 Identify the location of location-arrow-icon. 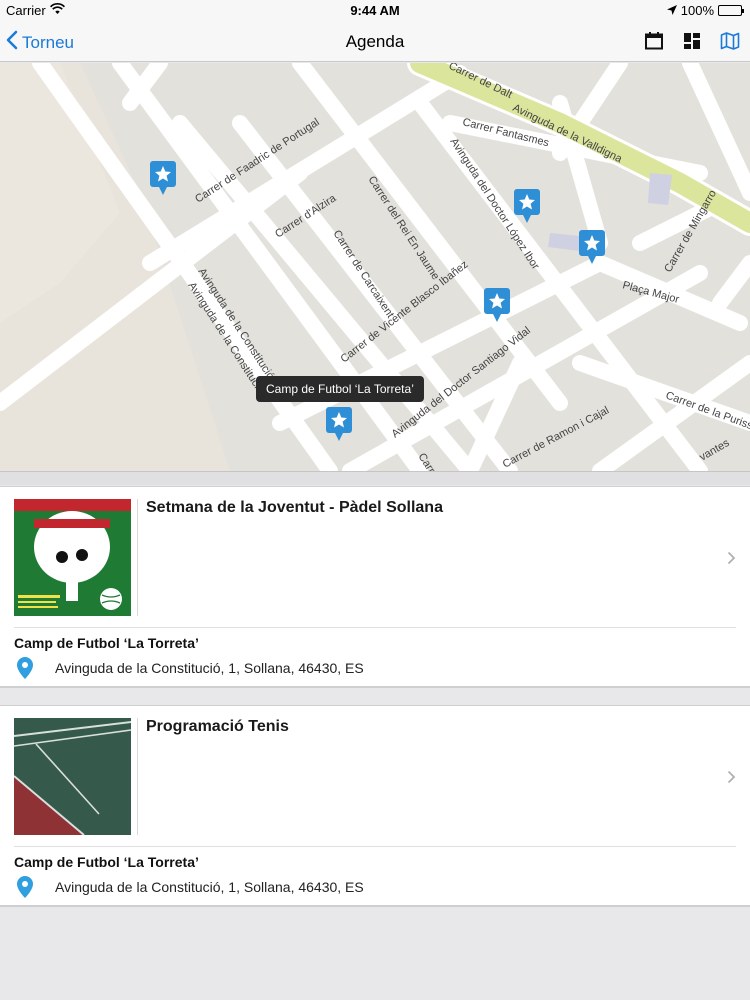
(671, 10).